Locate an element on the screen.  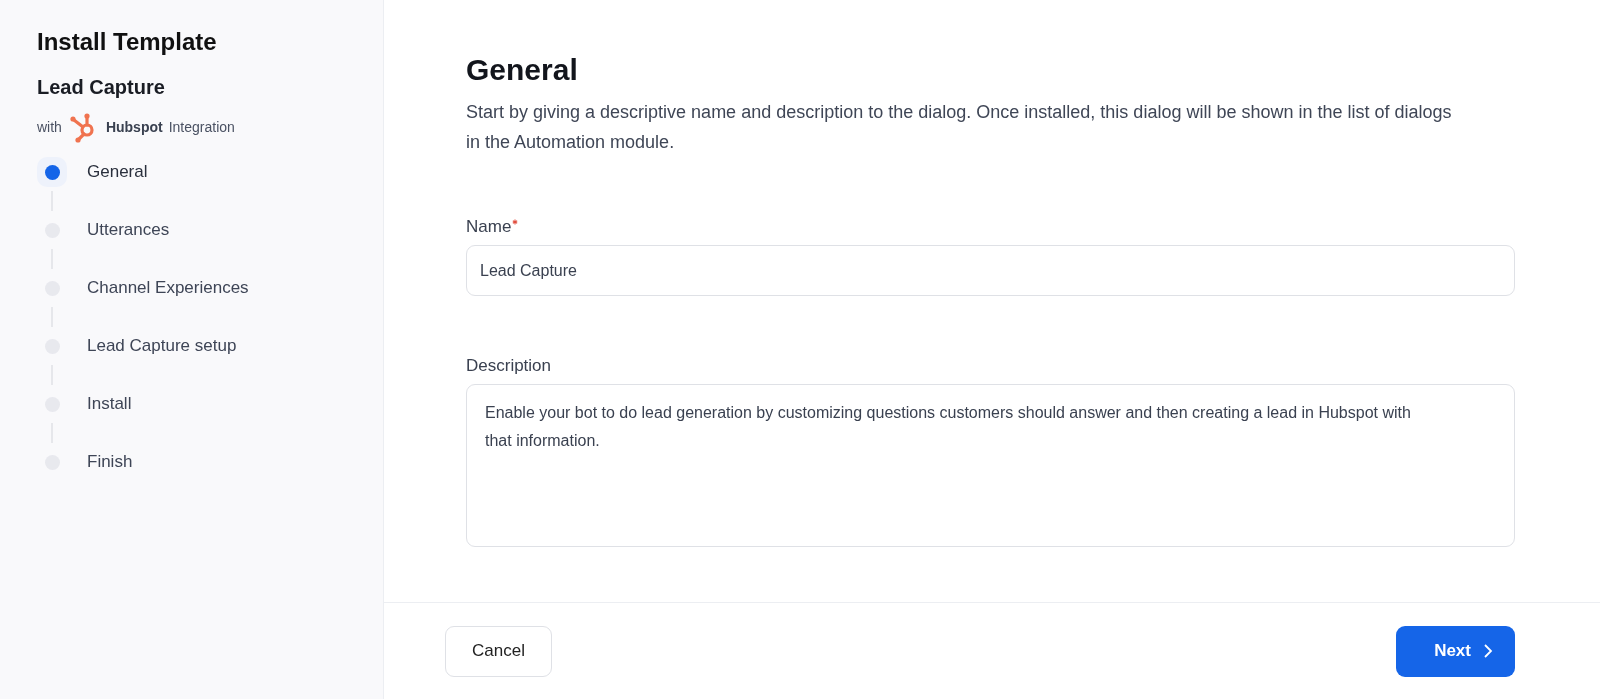
step-link: General is located at coordinates (117, 172).